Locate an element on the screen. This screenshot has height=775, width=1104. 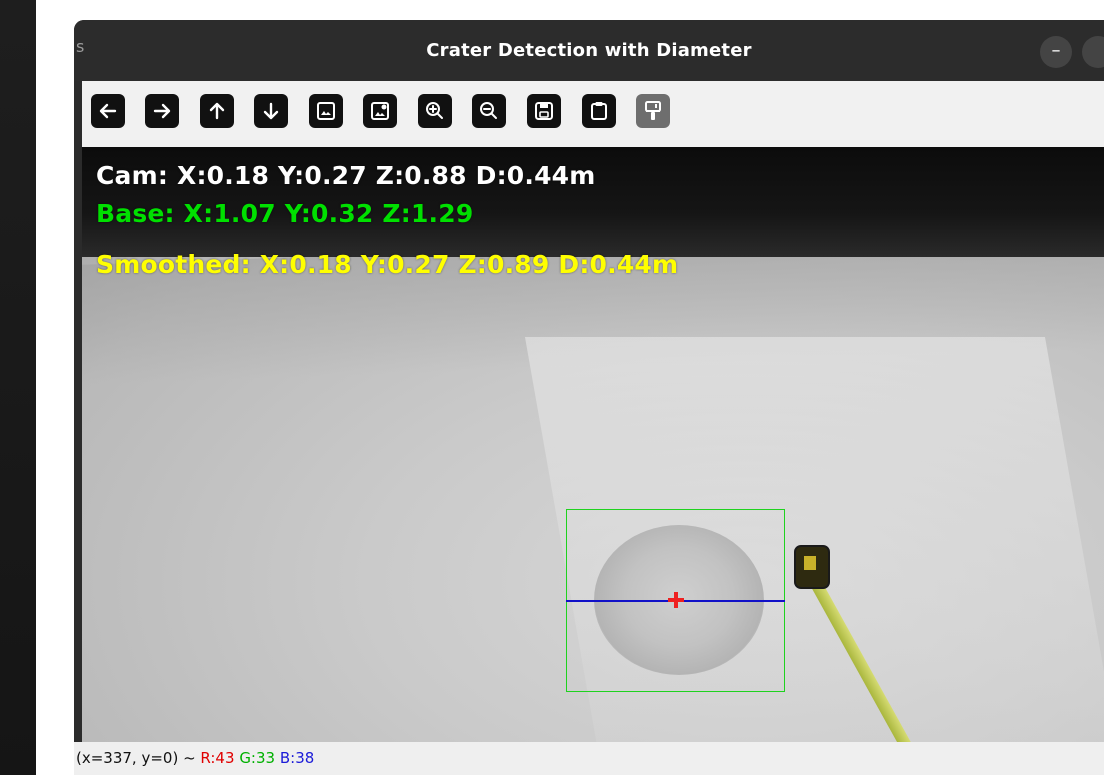
status-bar: (x=337, y=0) ~ R:43 G:33 B:38 is located at coordinates (589, 758).